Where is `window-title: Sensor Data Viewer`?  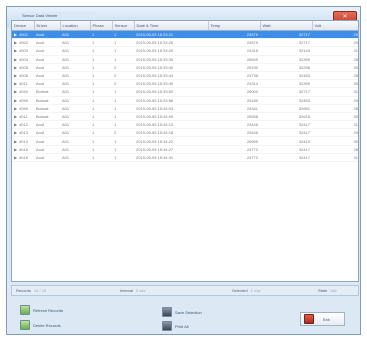 window-title: Sensor Data Viewer is located at coordinates (58, 16).